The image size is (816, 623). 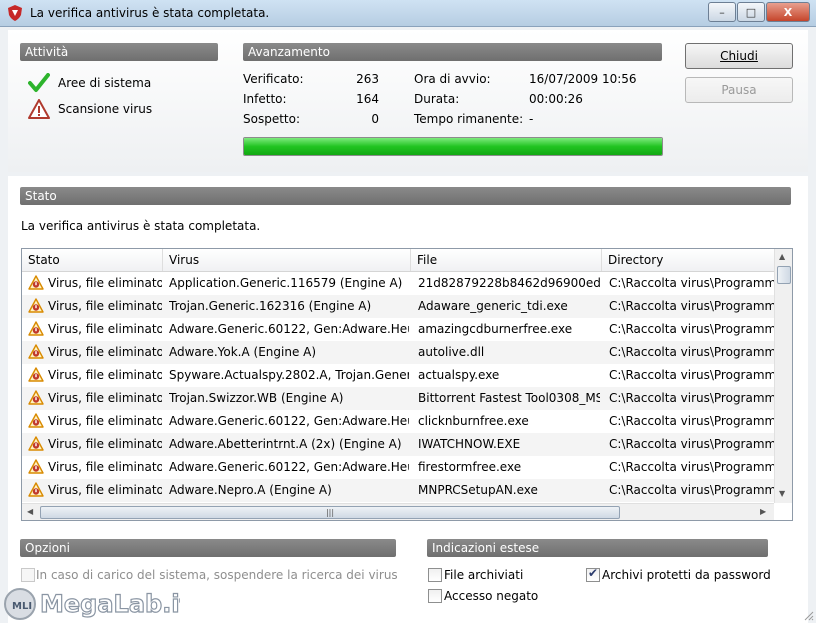 What do you see at coordinates (287, 260) in the screenshot?
I see `column-header-virus: Virus` at bounding box center [287, 260].